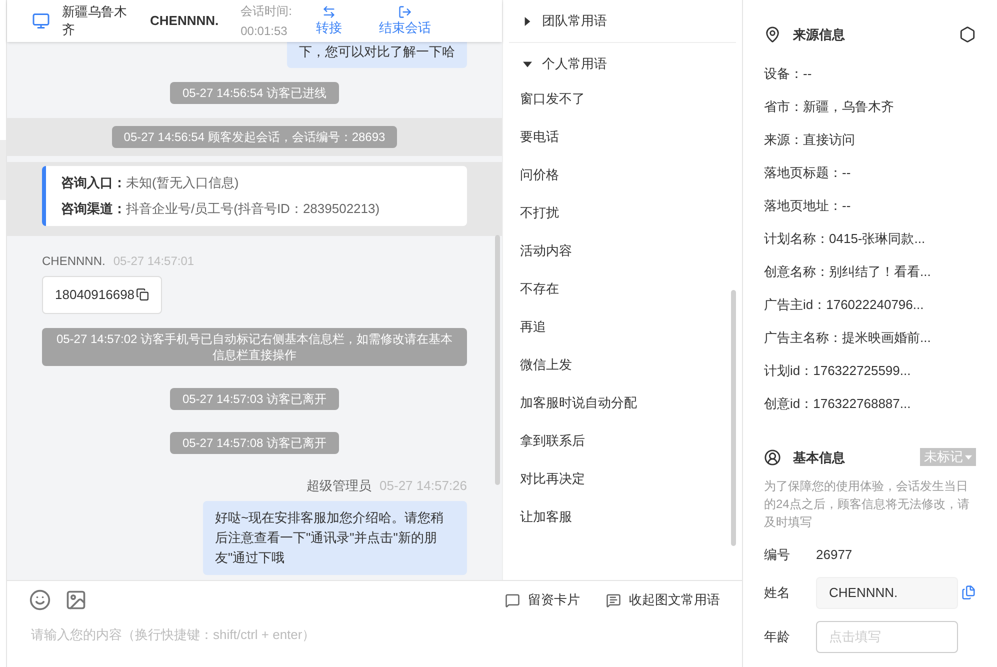  What do you see at coordinates (95, 21) in the screenshot?
I see `visitor-location: 新疆乌鲁木齐` at bounding box center [95, 21].